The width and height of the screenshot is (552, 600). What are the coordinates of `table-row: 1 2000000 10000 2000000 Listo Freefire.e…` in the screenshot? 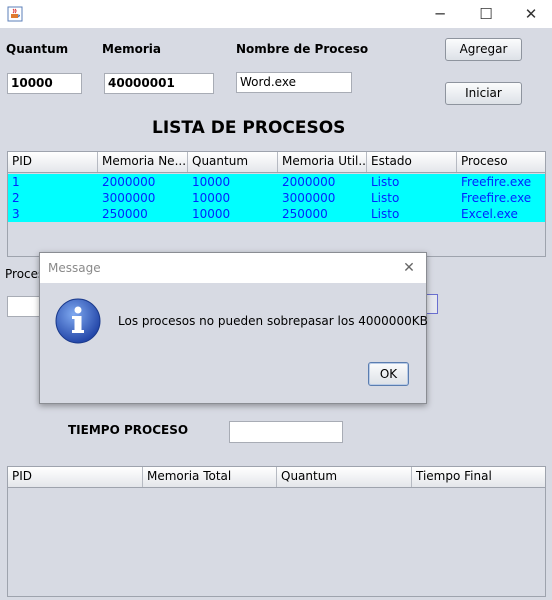 It's located at (276, 182).